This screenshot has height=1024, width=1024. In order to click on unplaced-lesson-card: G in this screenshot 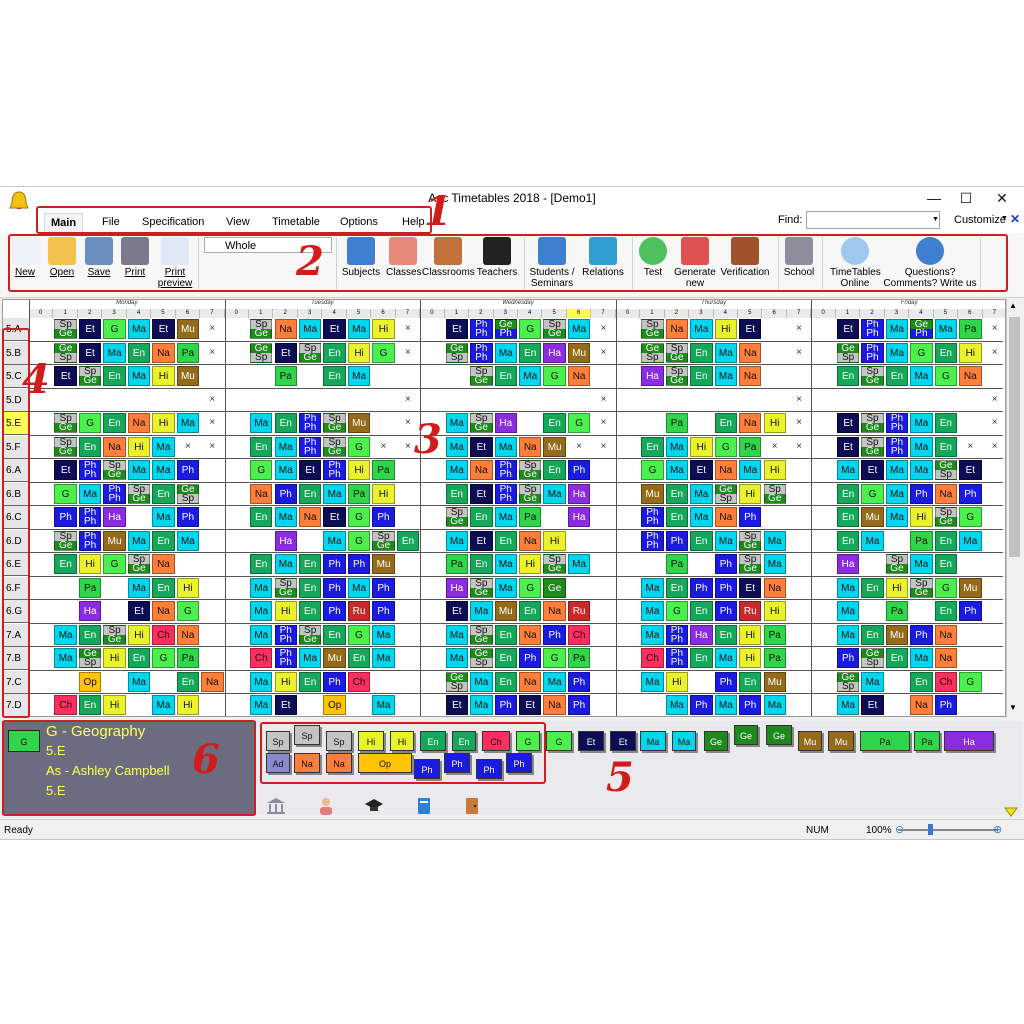, I will do `click(559, 741)`.